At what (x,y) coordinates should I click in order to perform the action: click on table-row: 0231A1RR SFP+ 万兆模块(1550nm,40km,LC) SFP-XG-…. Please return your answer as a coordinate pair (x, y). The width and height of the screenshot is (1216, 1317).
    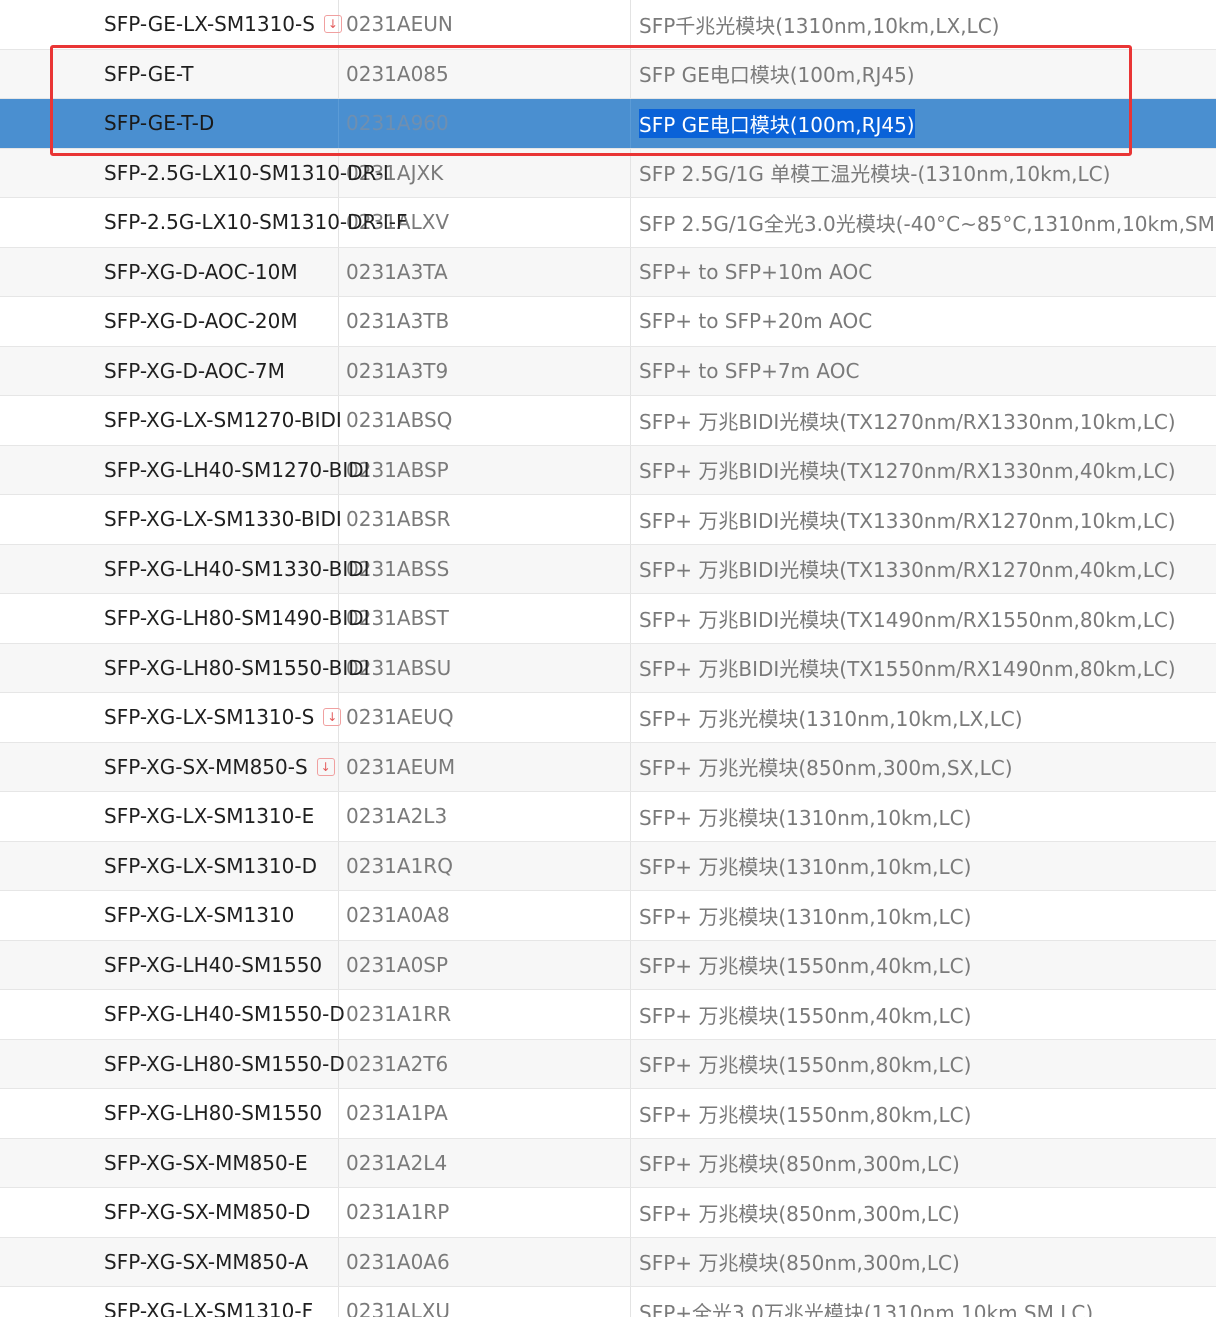
    Looking at the image, I should click on (608, 1015).